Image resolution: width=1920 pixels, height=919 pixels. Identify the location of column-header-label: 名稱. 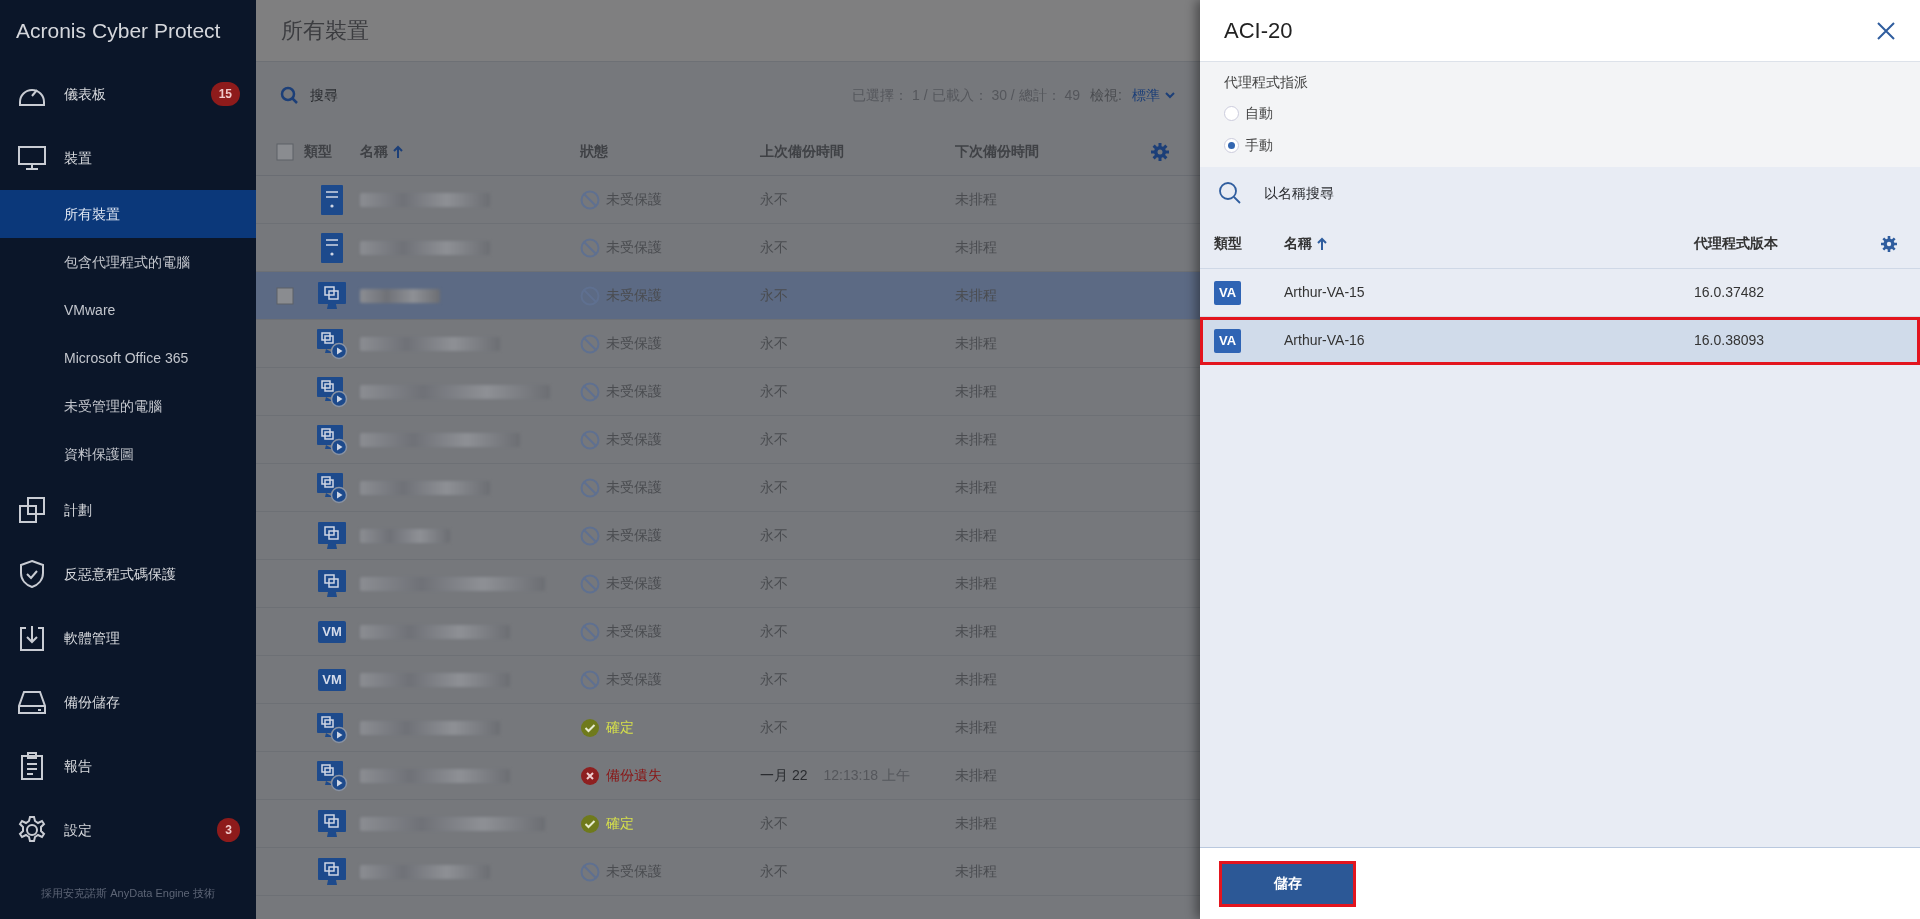
(1298, 243).